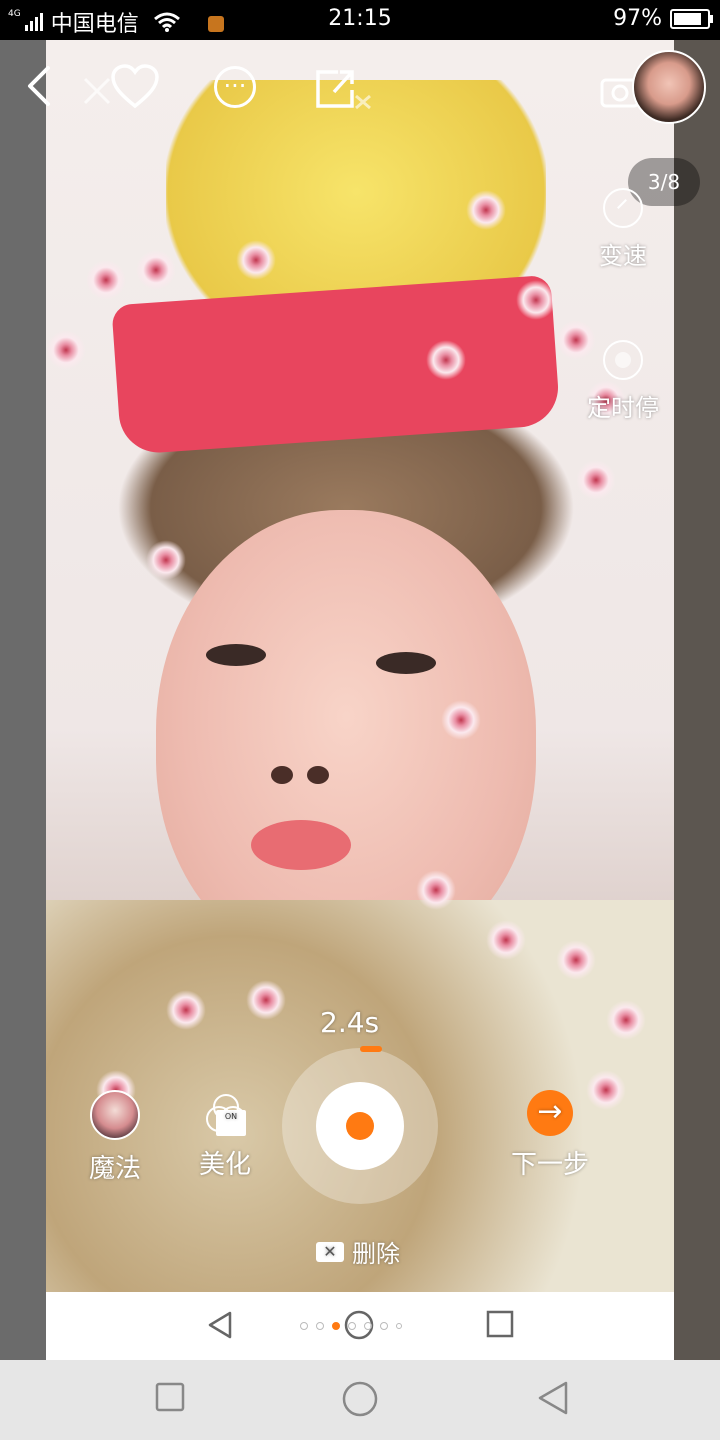 This screenshot has height=1440, width=720. I want to click on beautify-button: ON 美化, so click(225, 1136).